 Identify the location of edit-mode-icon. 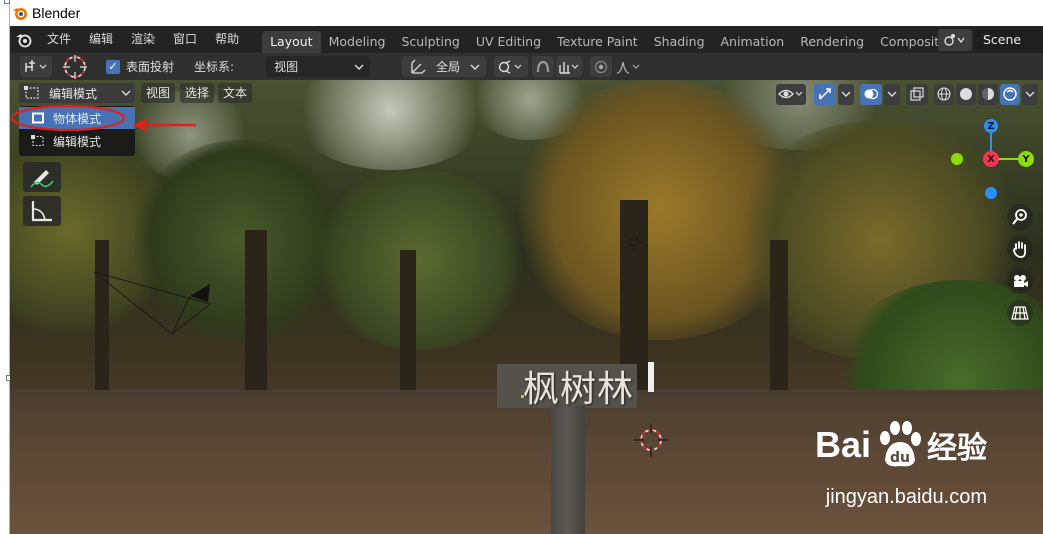
(31, 92).